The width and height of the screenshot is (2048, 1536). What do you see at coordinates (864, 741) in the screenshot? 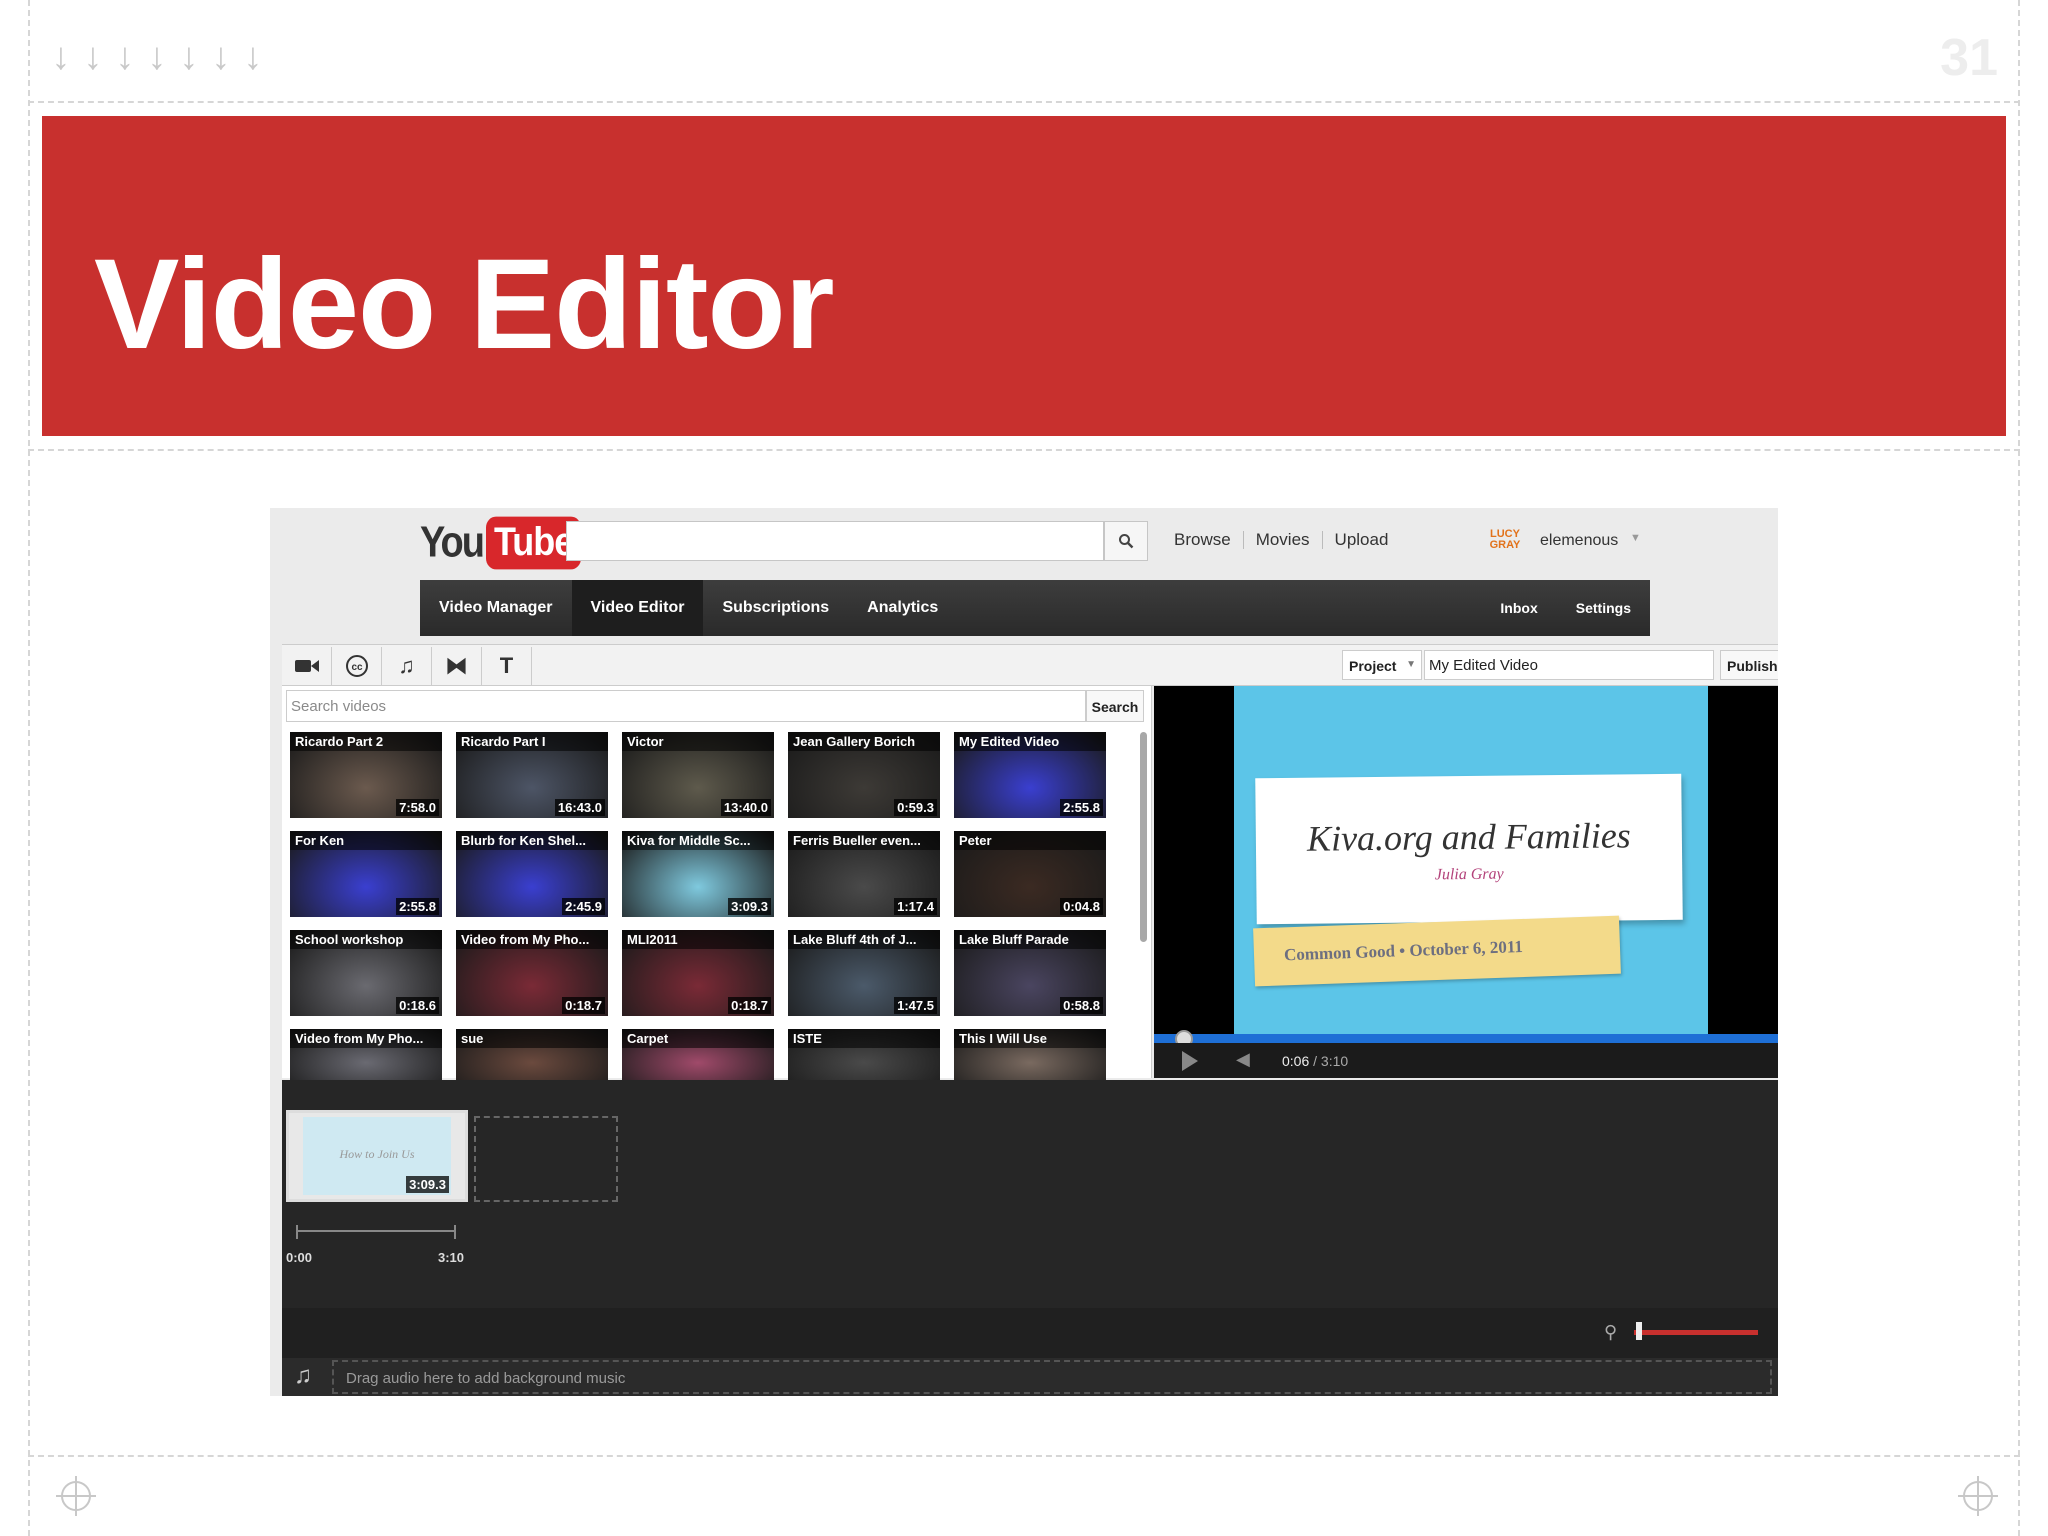
I see `video-title: Jean Gallery Borich` at bounding box center [864, 741].